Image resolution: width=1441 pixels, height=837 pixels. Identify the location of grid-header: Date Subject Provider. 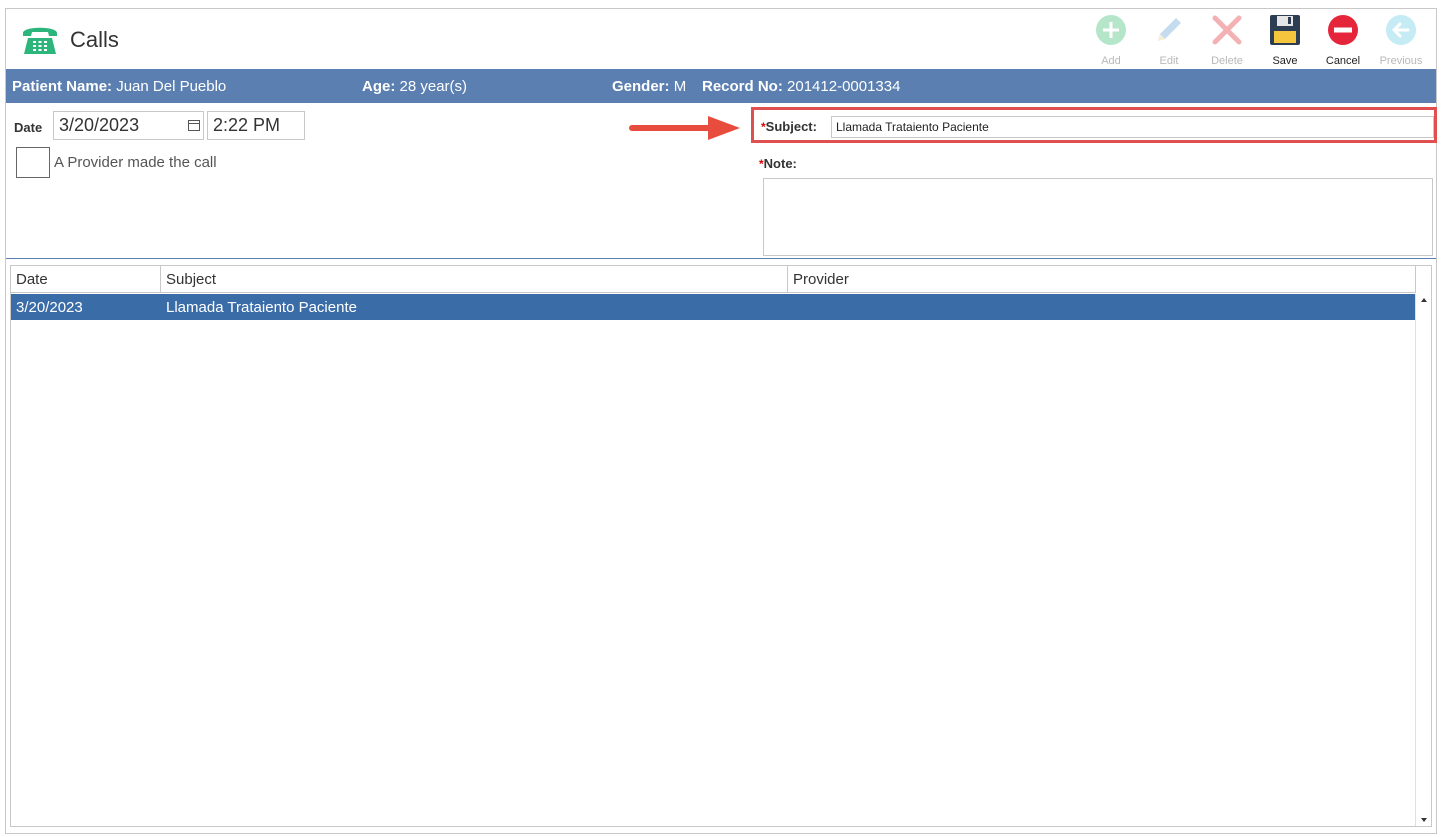
(713, 279).